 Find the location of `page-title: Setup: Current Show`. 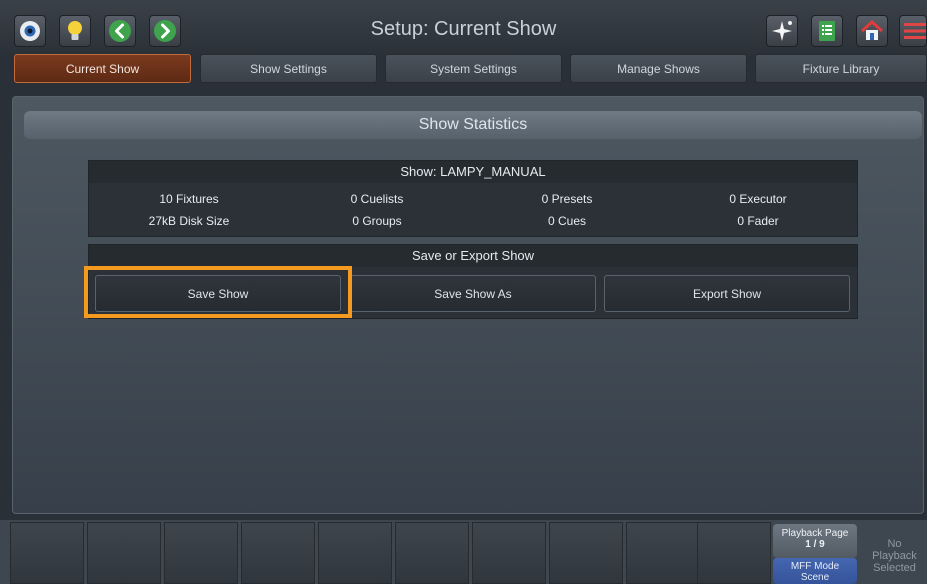

page-title: Setup: Current Show is located at coordinates (463, 29).